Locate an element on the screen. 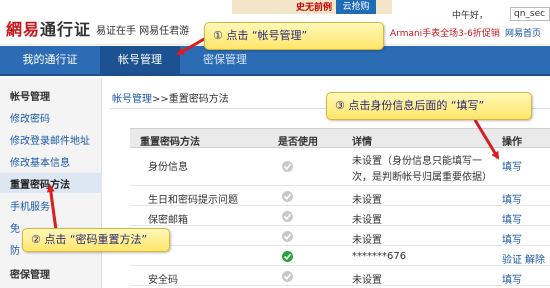  breadcrumb-current: 重置密码方法 is located at coordinates (198, 99).